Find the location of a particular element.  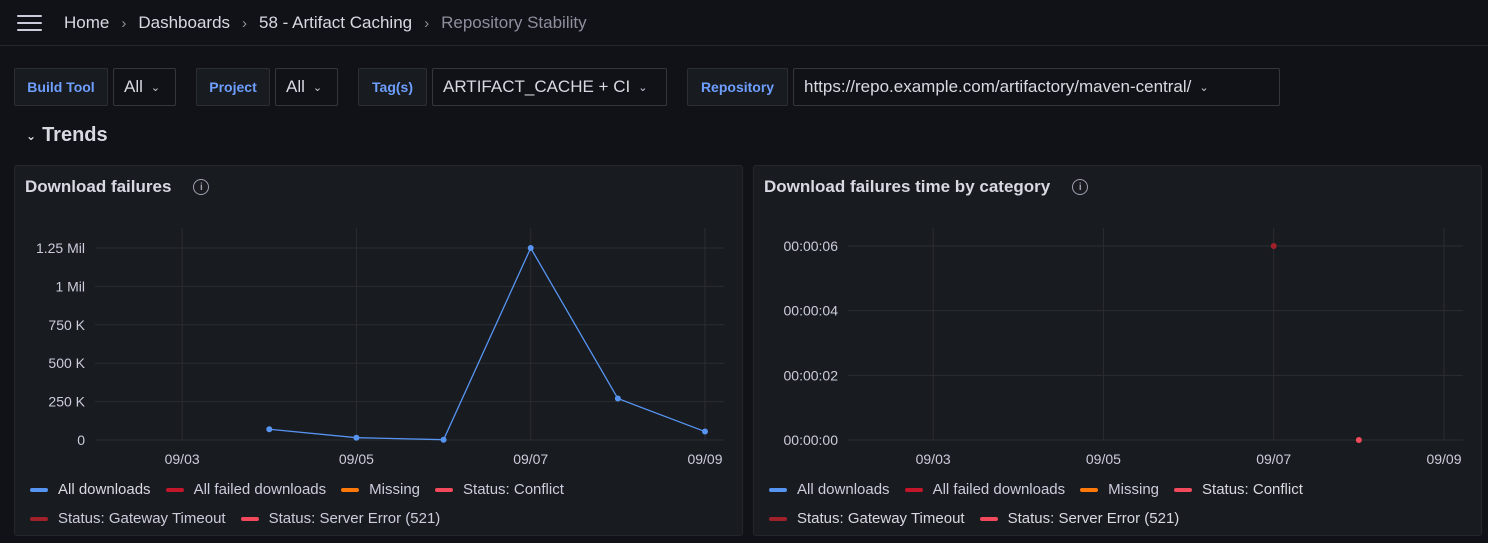

y-tick-label: 00:00:00 is located at coordinates (811, 440).